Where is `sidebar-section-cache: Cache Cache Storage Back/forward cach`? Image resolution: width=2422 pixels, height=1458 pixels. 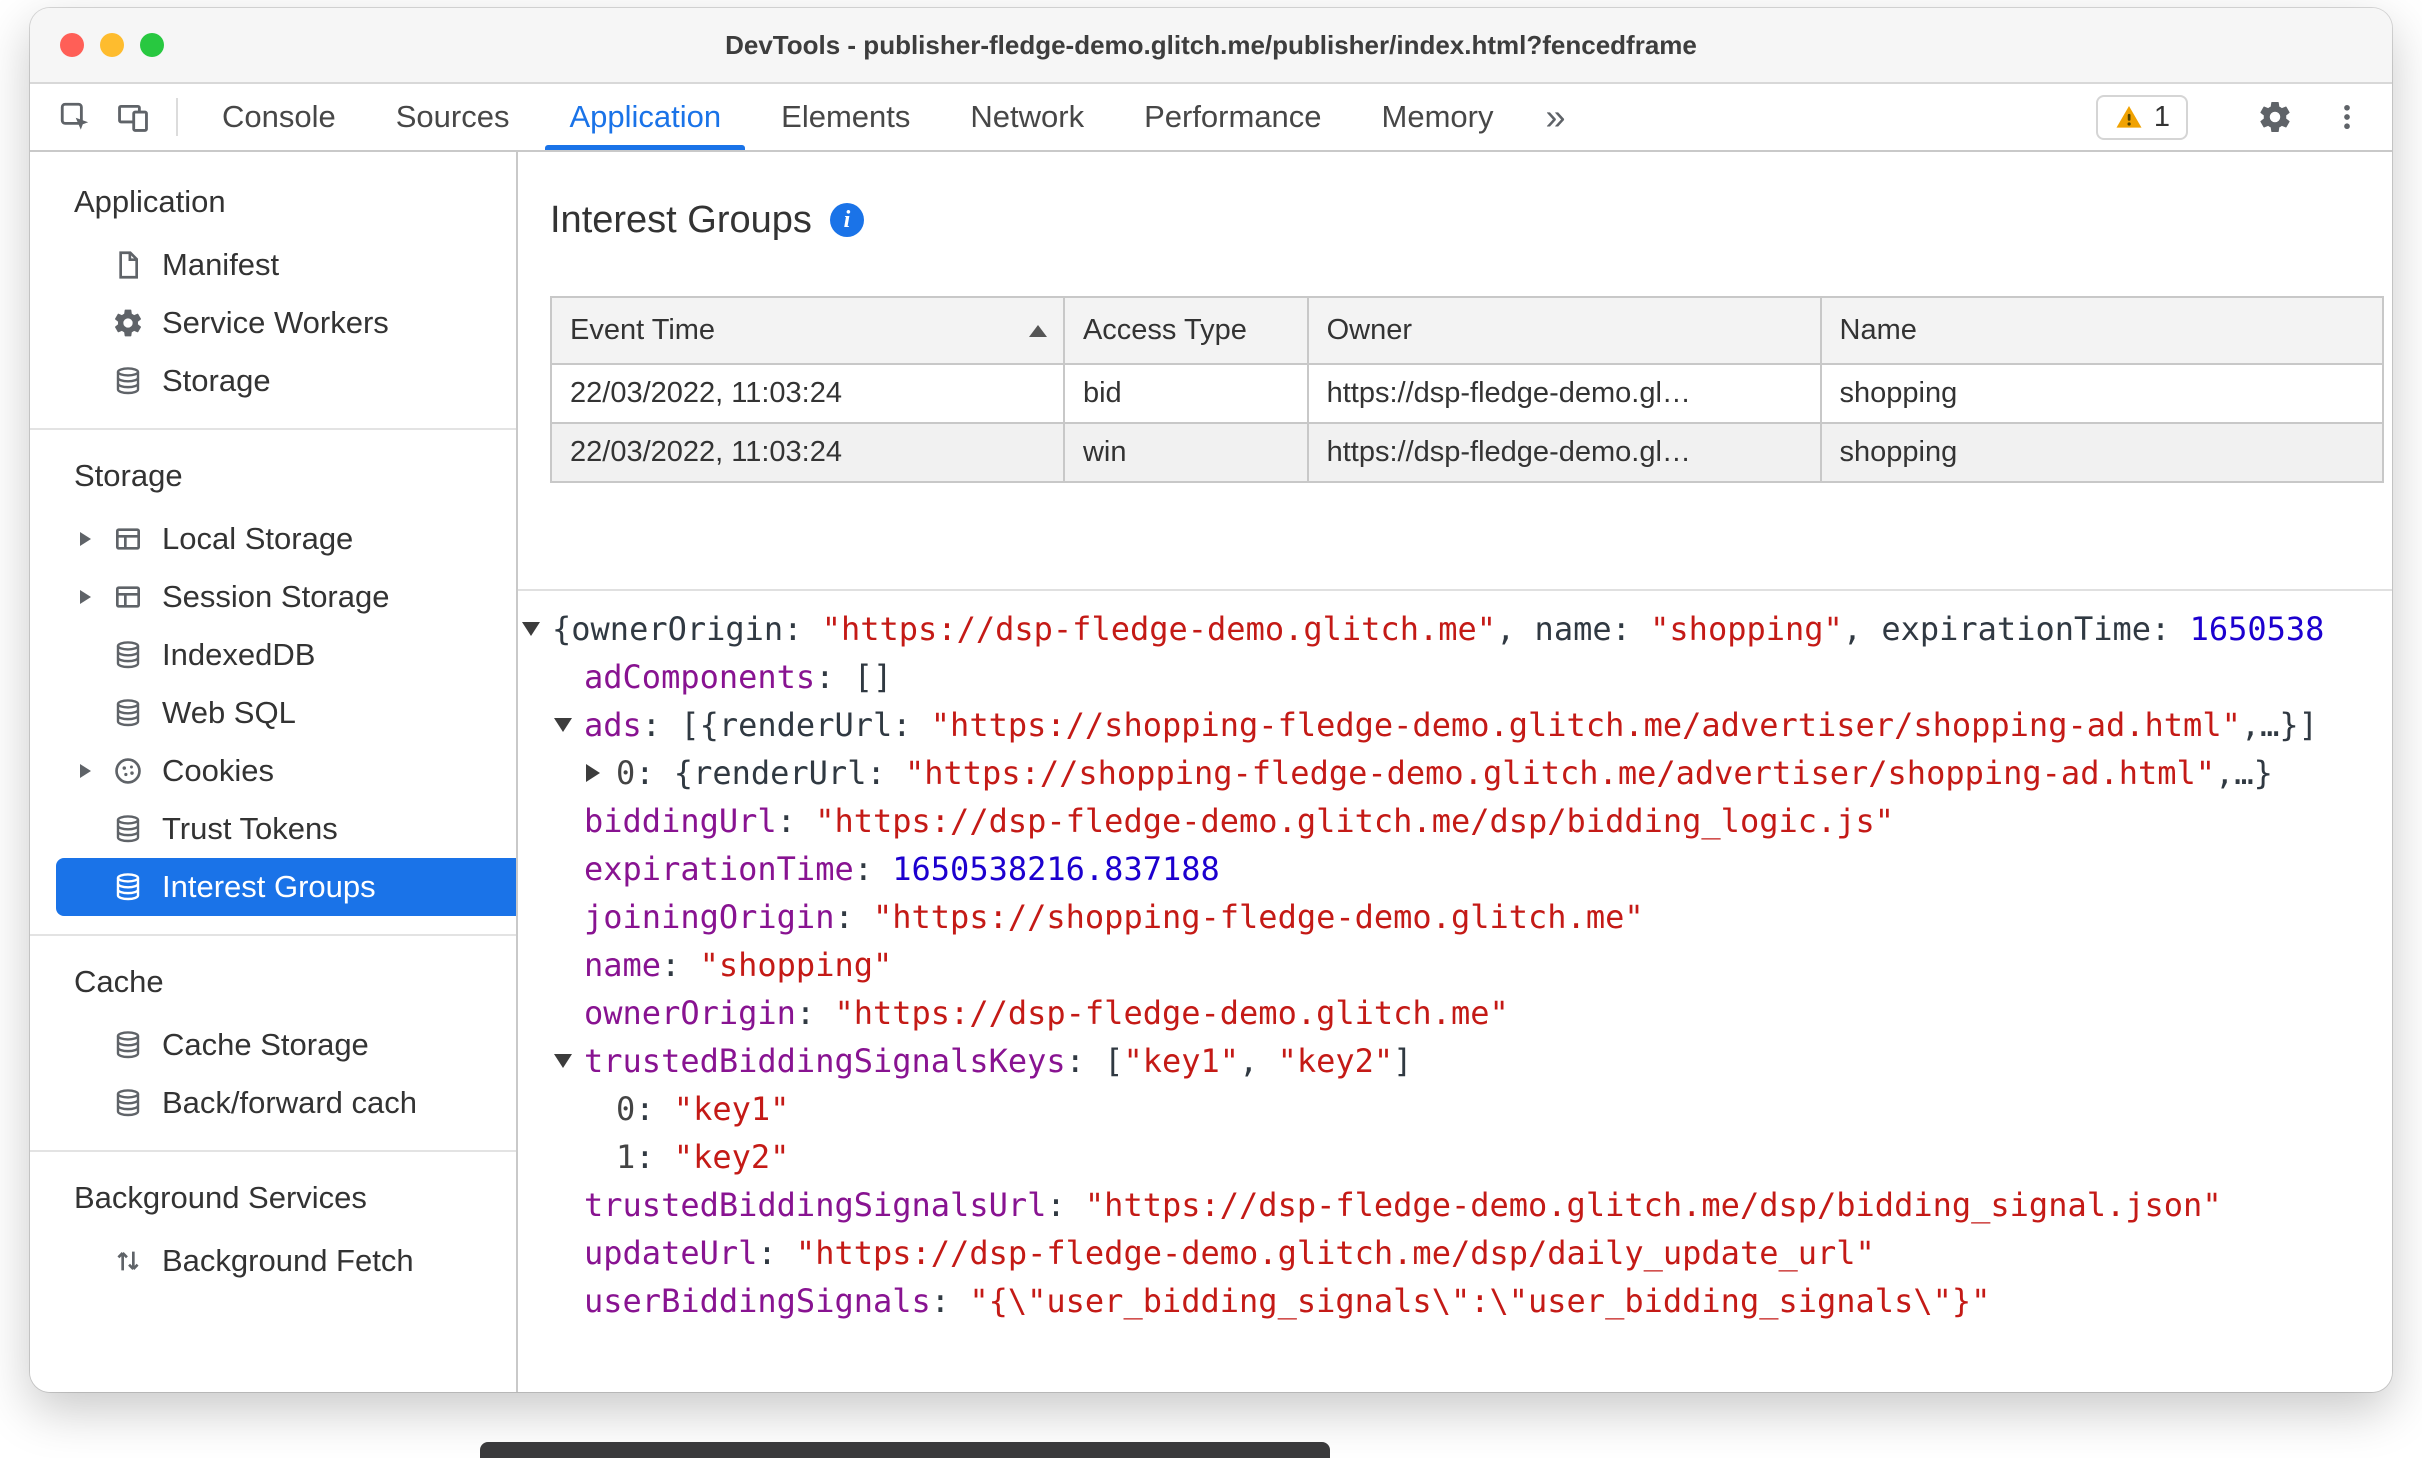
sidebar-section-cache: Cache Cache Storage Back/forward cach is located at coordinates (273, 1042).